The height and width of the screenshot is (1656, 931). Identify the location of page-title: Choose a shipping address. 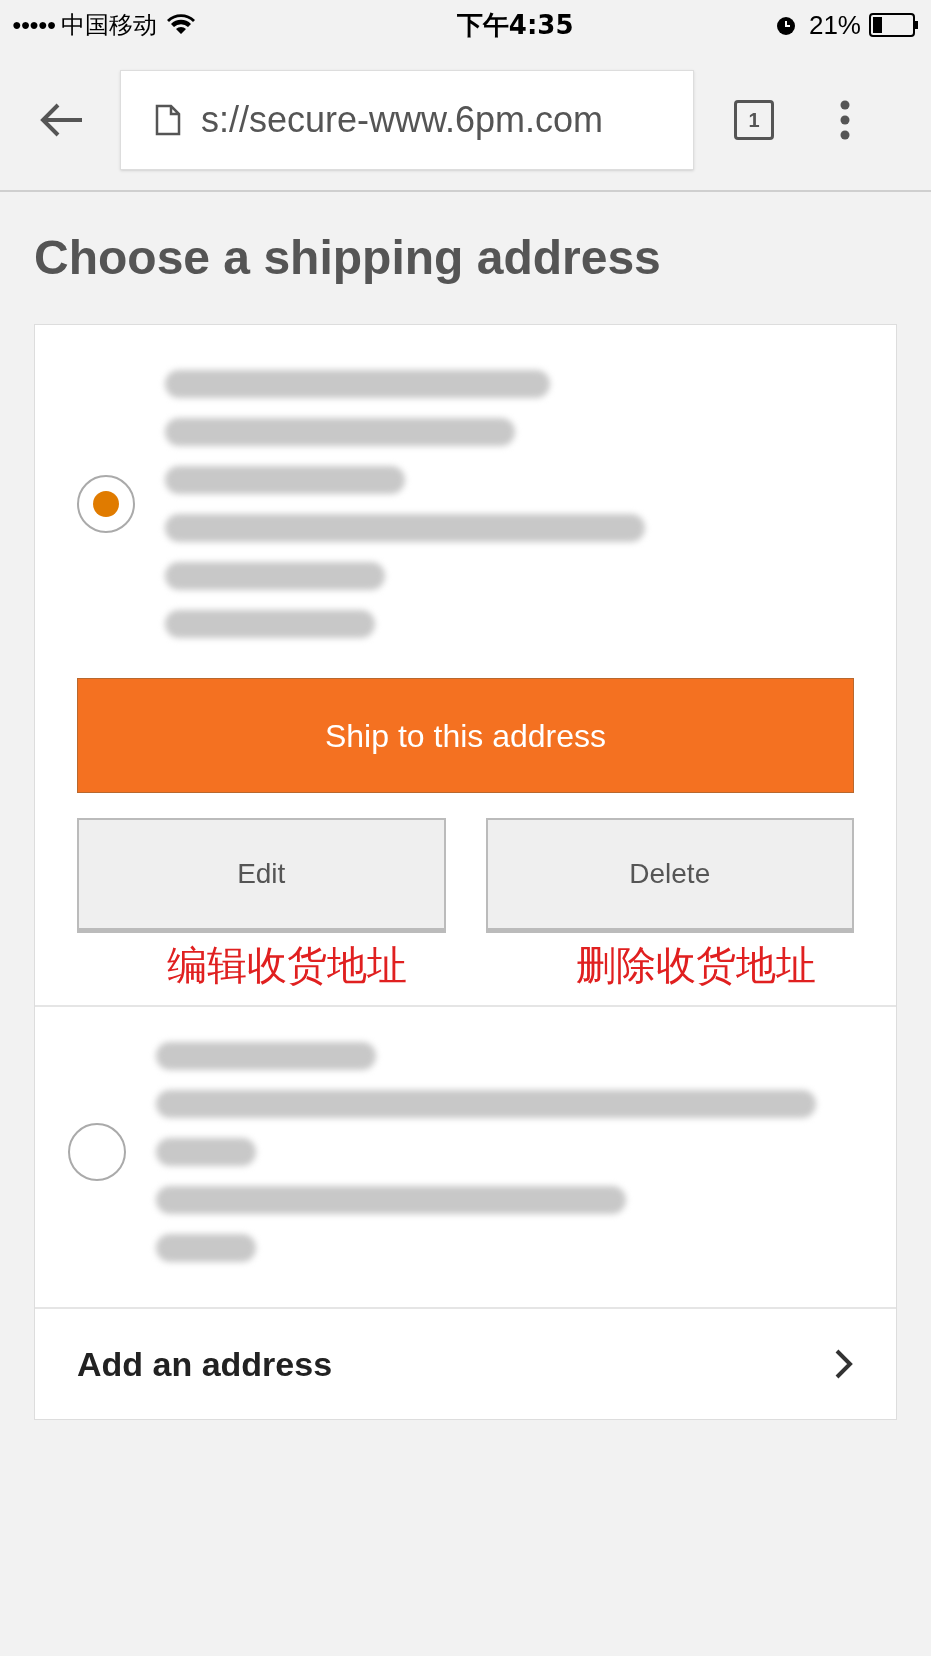
(348, 258).